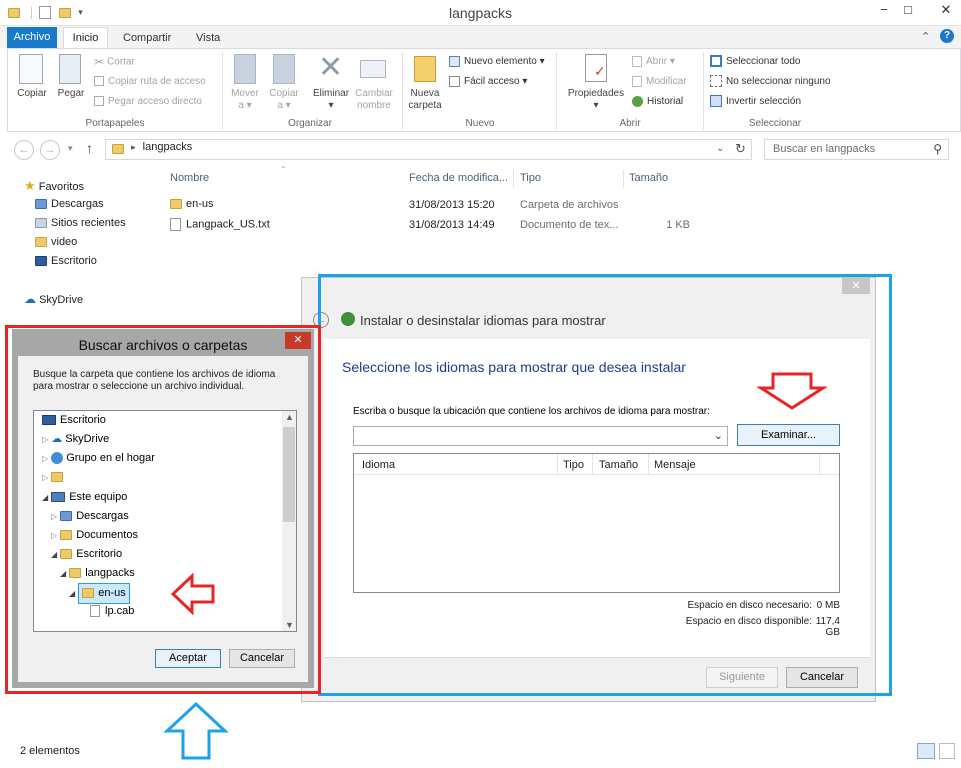 The height and width of the screenshot is (768, 961). What do you see at coordinates (630, 123) in the screenshot?
I see `group-abrir: Abrir` at bounding box center [630, 123].